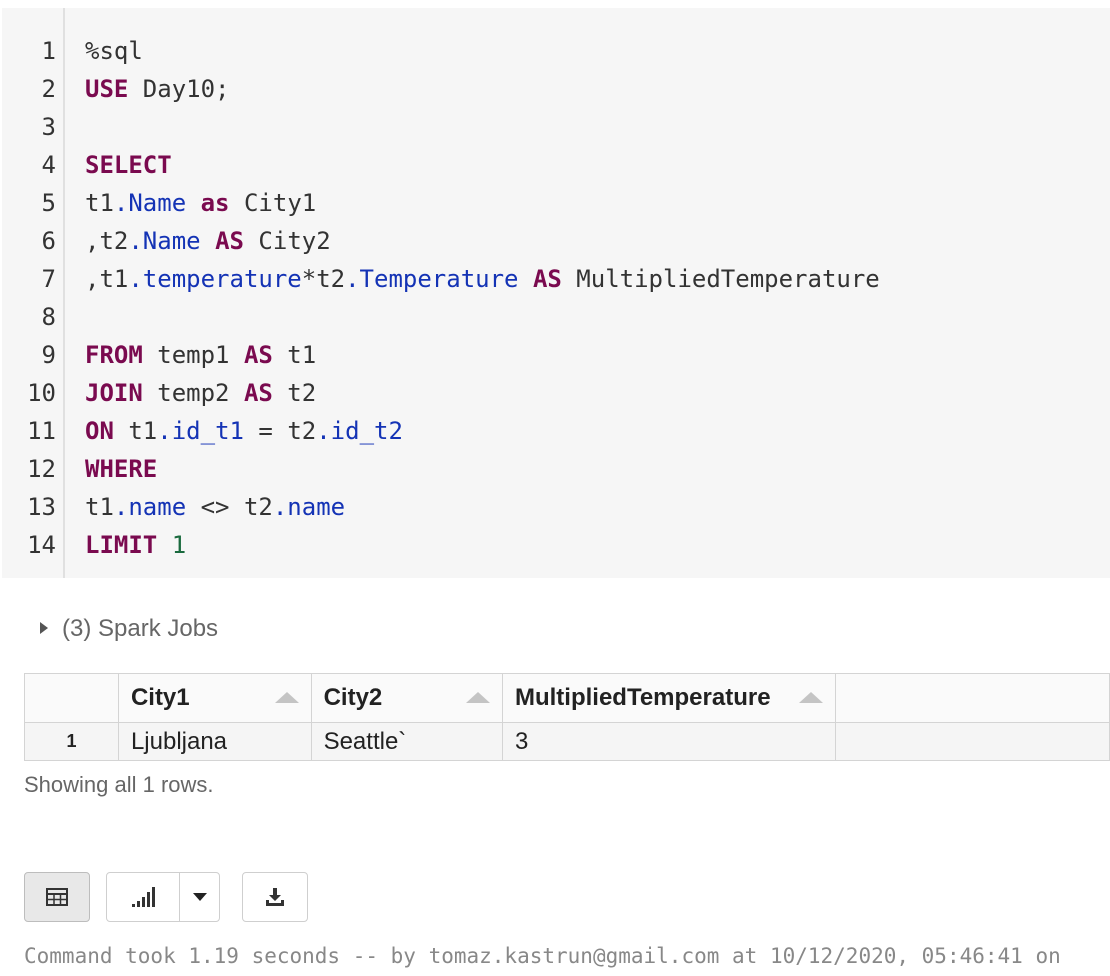 Image resolution: width=1110 pixels, height=976 pixels. I want to click on spark-jobs-label: (3) Spark Jobs, so click(140, 628).